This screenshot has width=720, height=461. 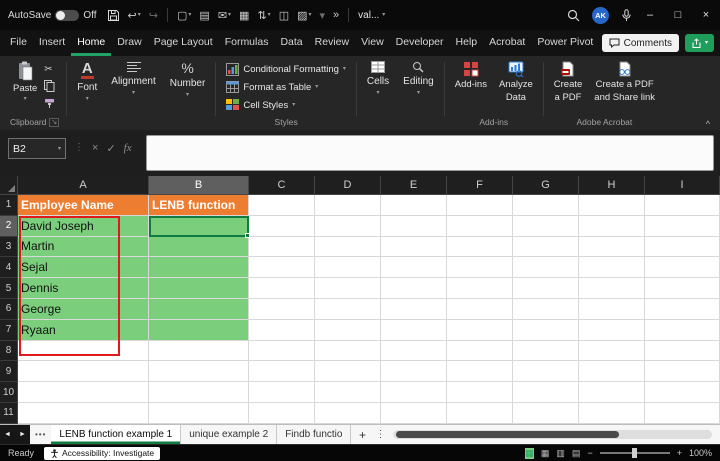 I want to click on cell-F10, so click(x=480, y=392).